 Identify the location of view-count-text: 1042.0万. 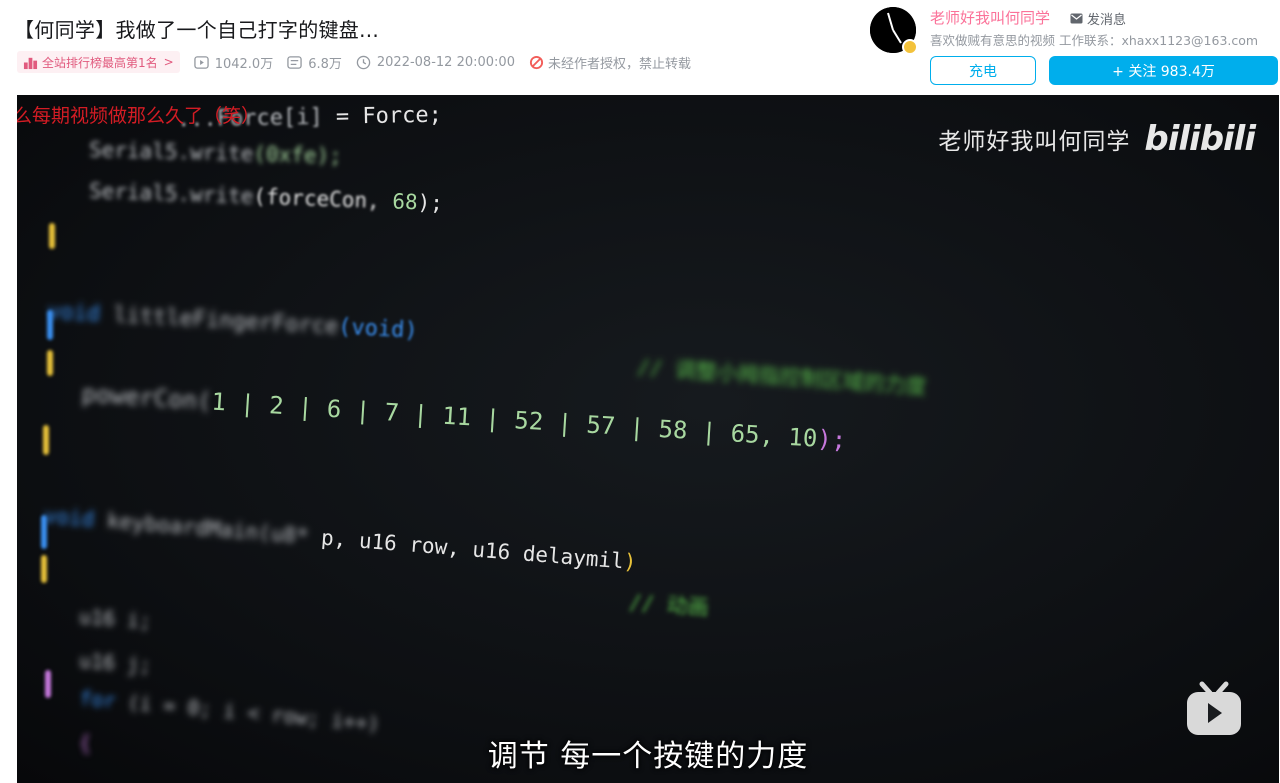
(244, 64).